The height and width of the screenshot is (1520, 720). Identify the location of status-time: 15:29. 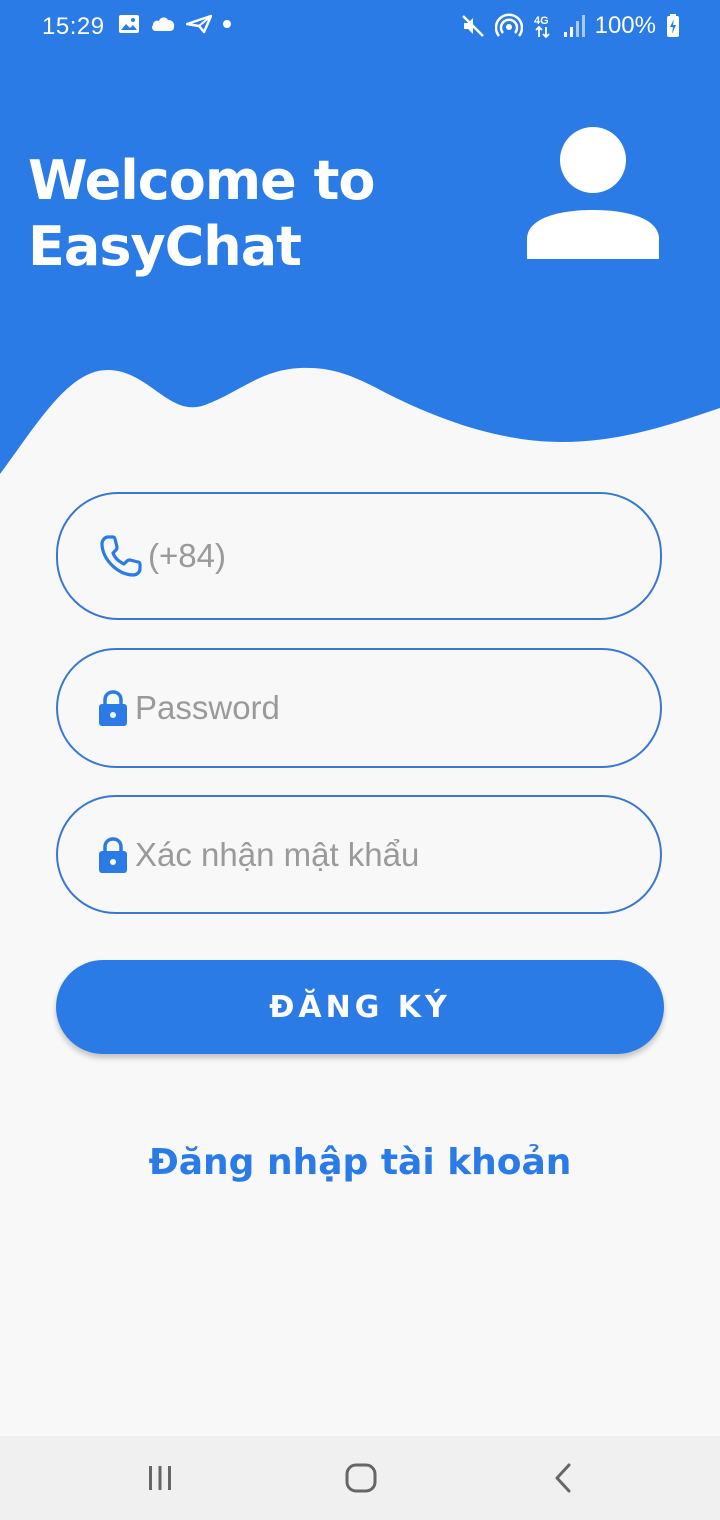
(73, 26).